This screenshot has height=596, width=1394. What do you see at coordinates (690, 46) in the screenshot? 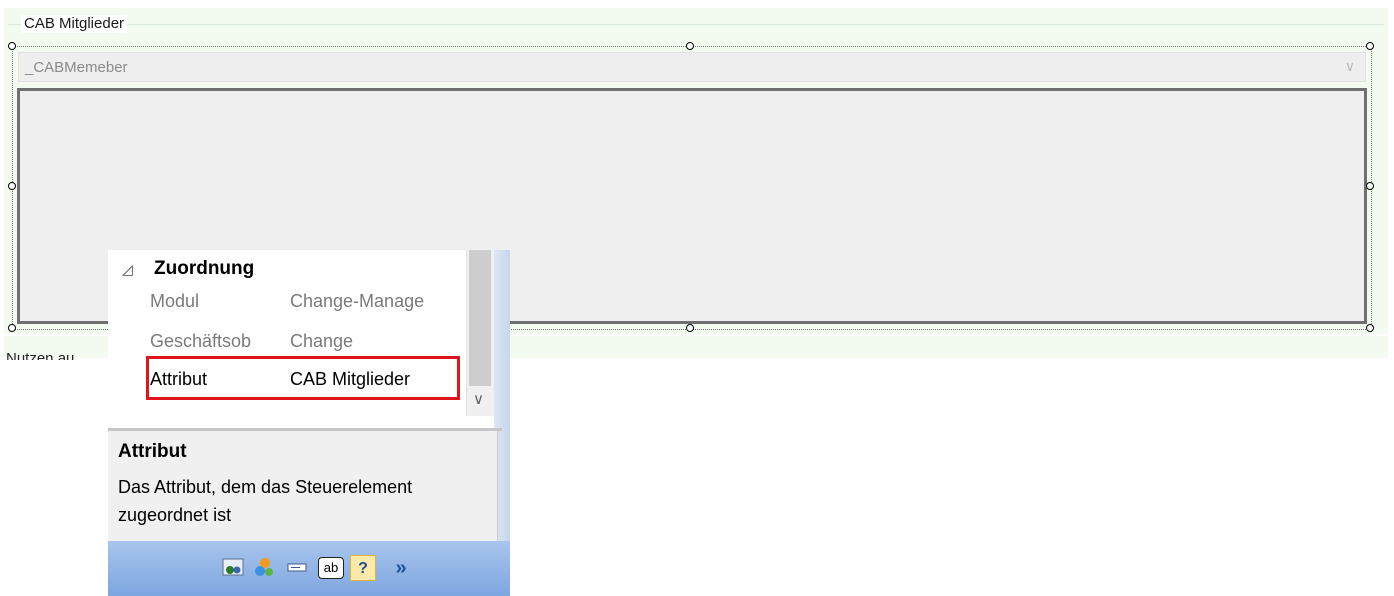
I see `resize-handle-top-center` at bounding box center [690, 46].